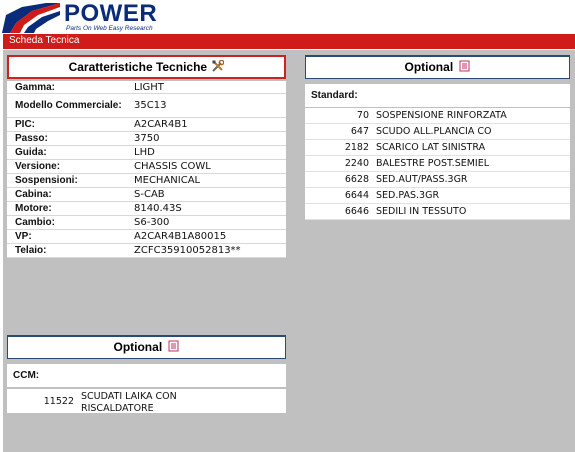 Image resolution: width=575 pixels, height=452 pixels. What do you see at coordinates (31, 18) in the screenshot?
I see `power-logo-icon` at bounding box center [31, 18].